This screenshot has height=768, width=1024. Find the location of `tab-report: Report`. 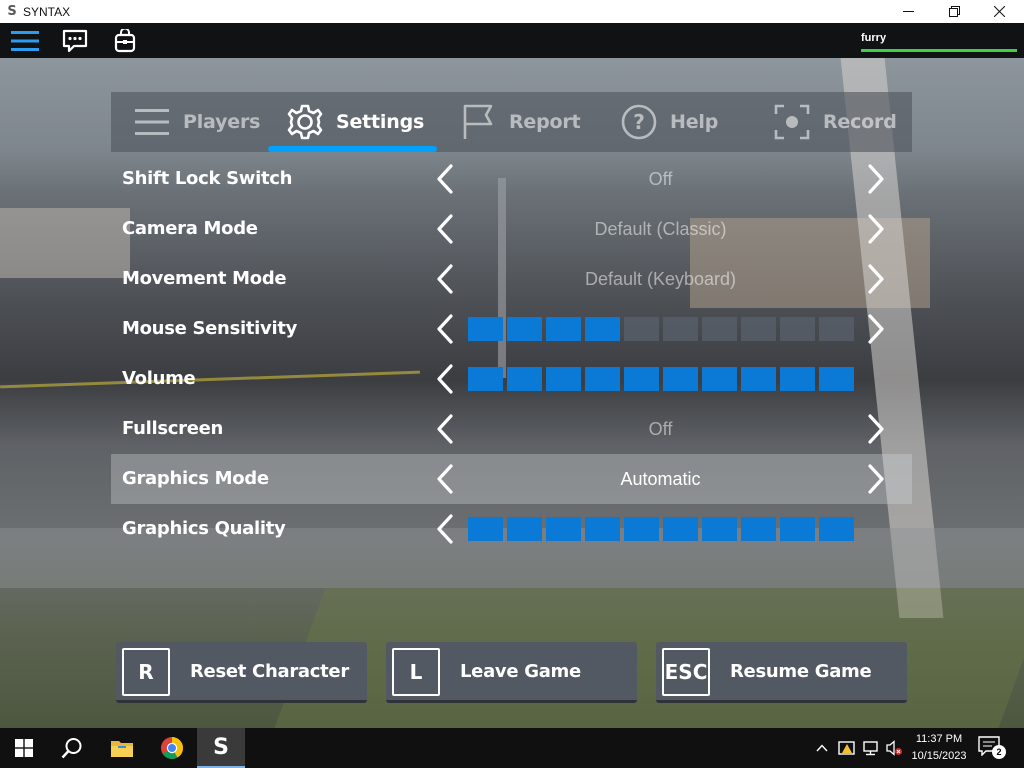

tab-report: Report is located at coordinates (520, 122).